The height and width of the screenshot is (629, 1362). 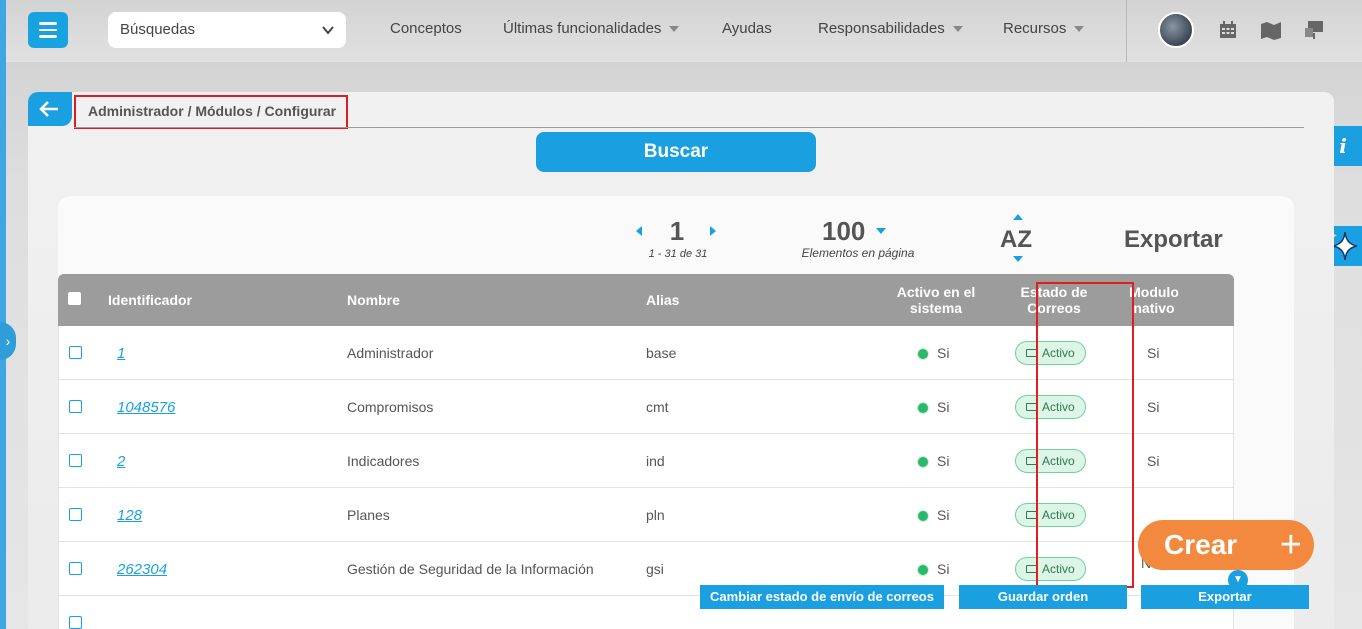 What do you see at coordinates (655, 569) in the screenshot?
I see `row-alias: gsi` at bounding box center [655, 569].